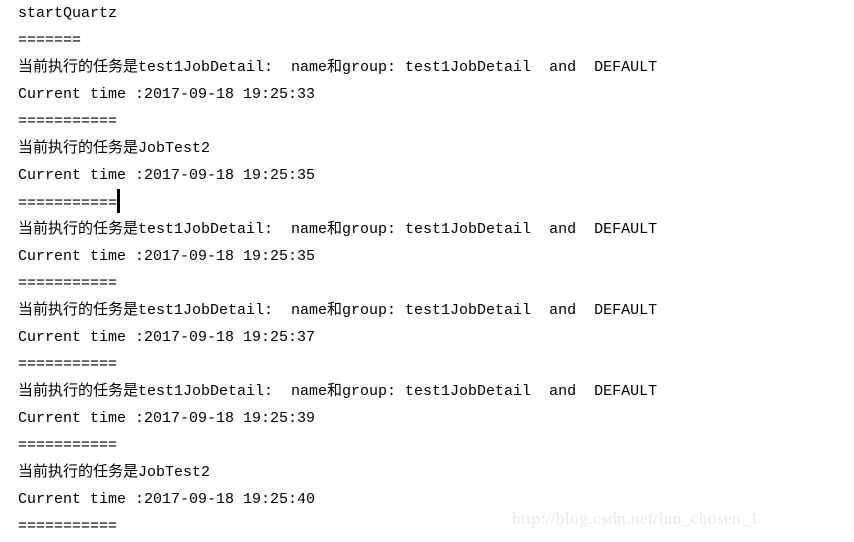 Image resolution: width=854 pixels, height=542 pixels. I want to click on console-line-text: Current time :2017-09-18 19:25:40, so click(167, 499).